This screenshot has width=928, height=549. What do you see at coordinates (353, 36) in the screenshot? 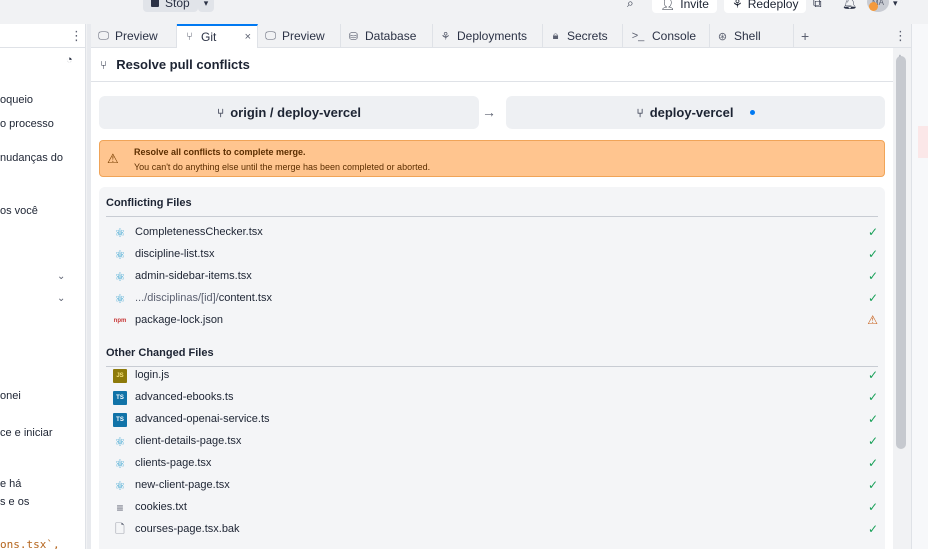
I see `database-icon: ⛁` at bounding box center [353, 36].